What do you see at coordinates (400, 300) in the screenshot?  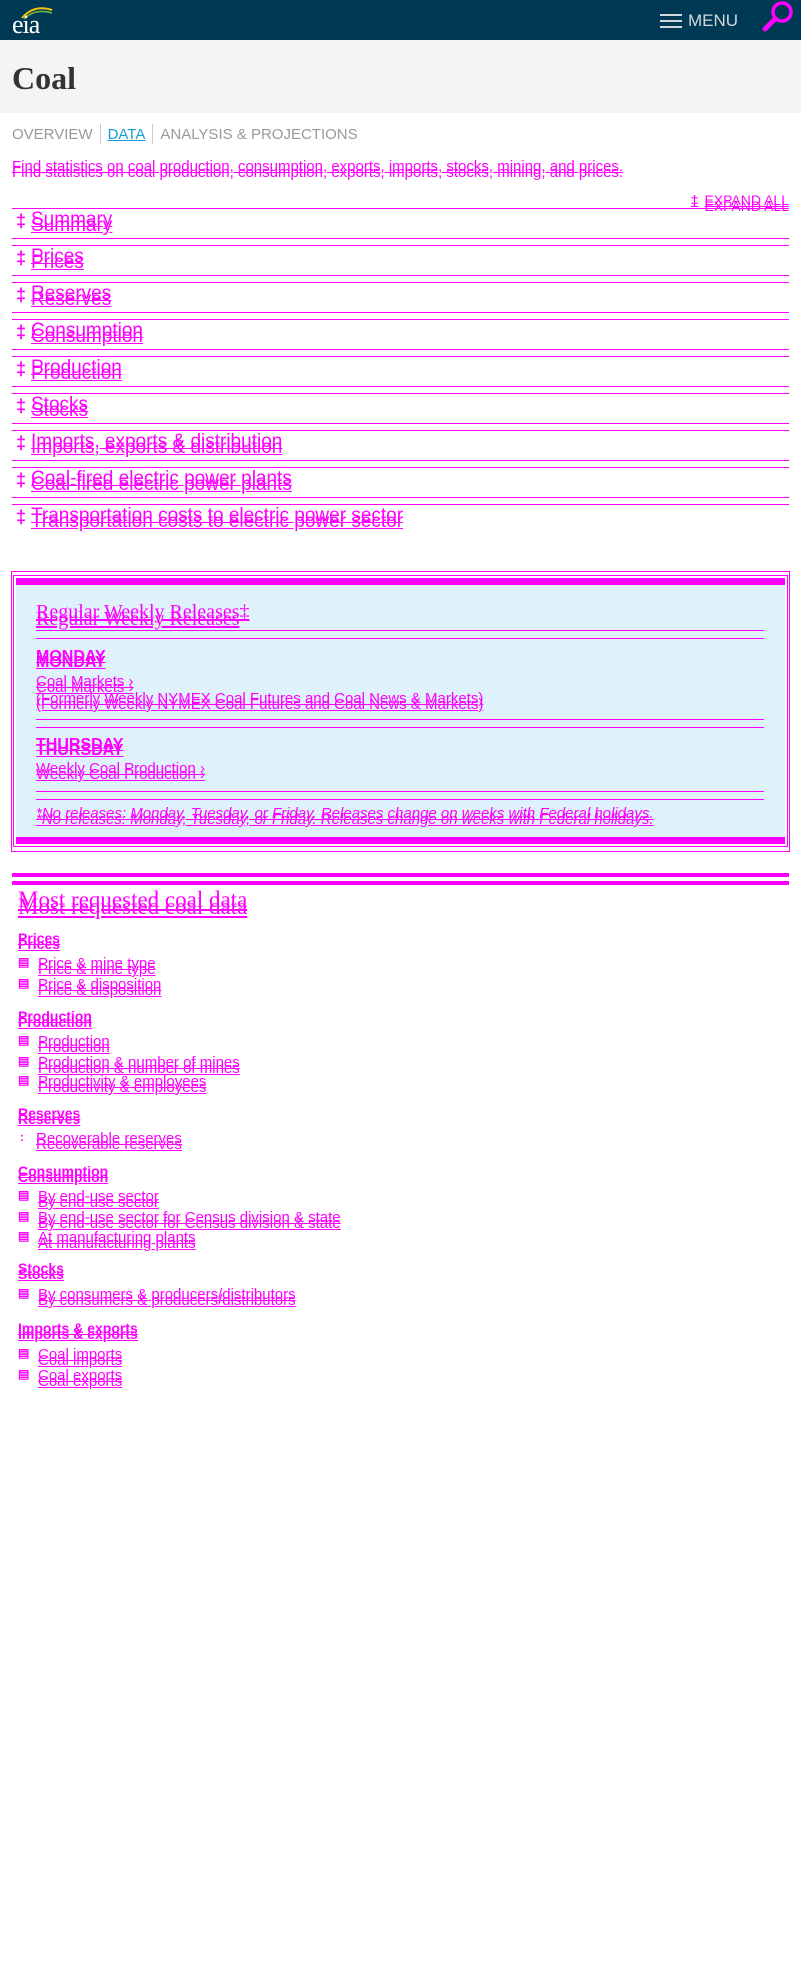 I see `accordion-item-reserves: ‡ Reserves Reserves` at bounding box center [400, 300].